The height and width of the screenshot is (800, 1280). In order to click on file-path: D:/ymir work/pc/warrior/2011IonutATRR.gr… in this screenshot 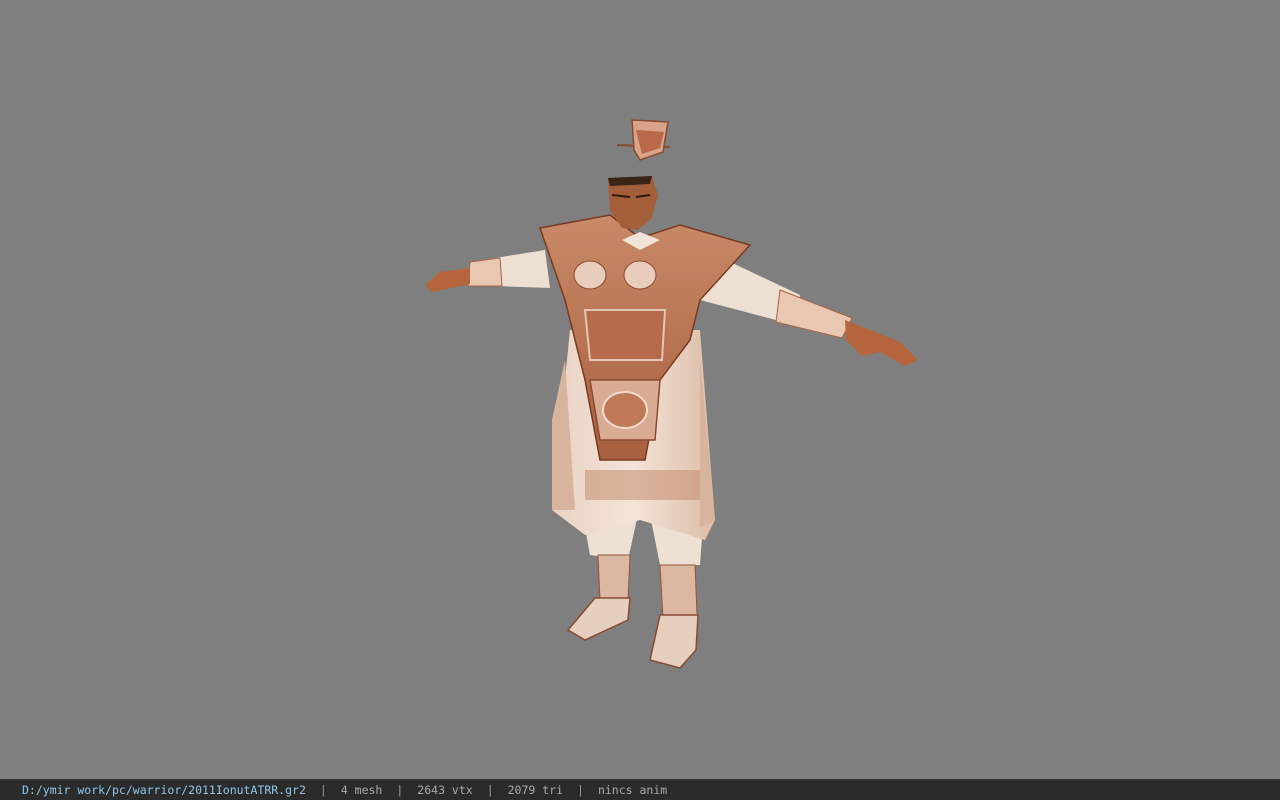, I will do `click(164, 790)`.